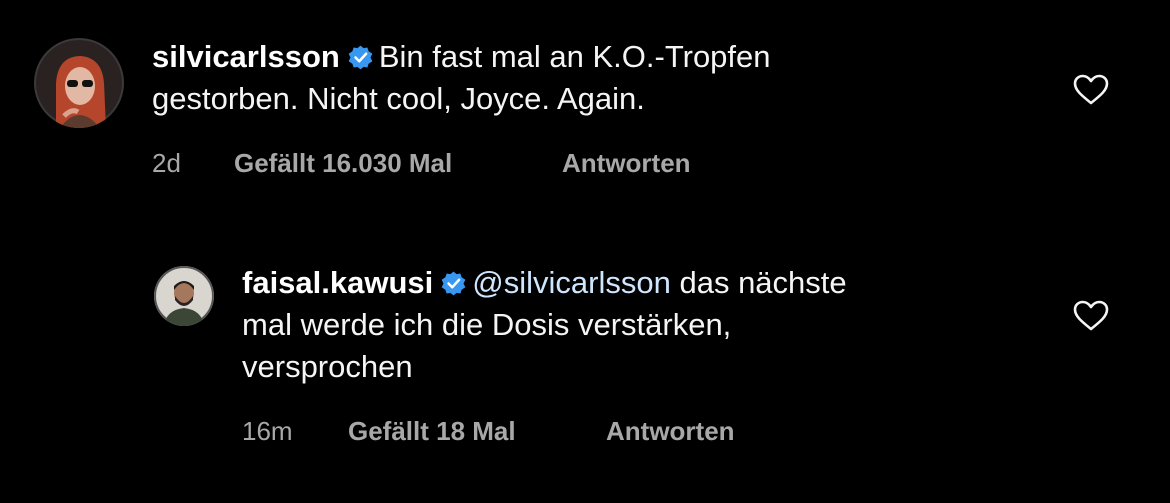  Describe the element at coordinates (574, 56) in the screenshot. I see `comment-text: Bin fast mal an K.O.-Tropfen` at that location.